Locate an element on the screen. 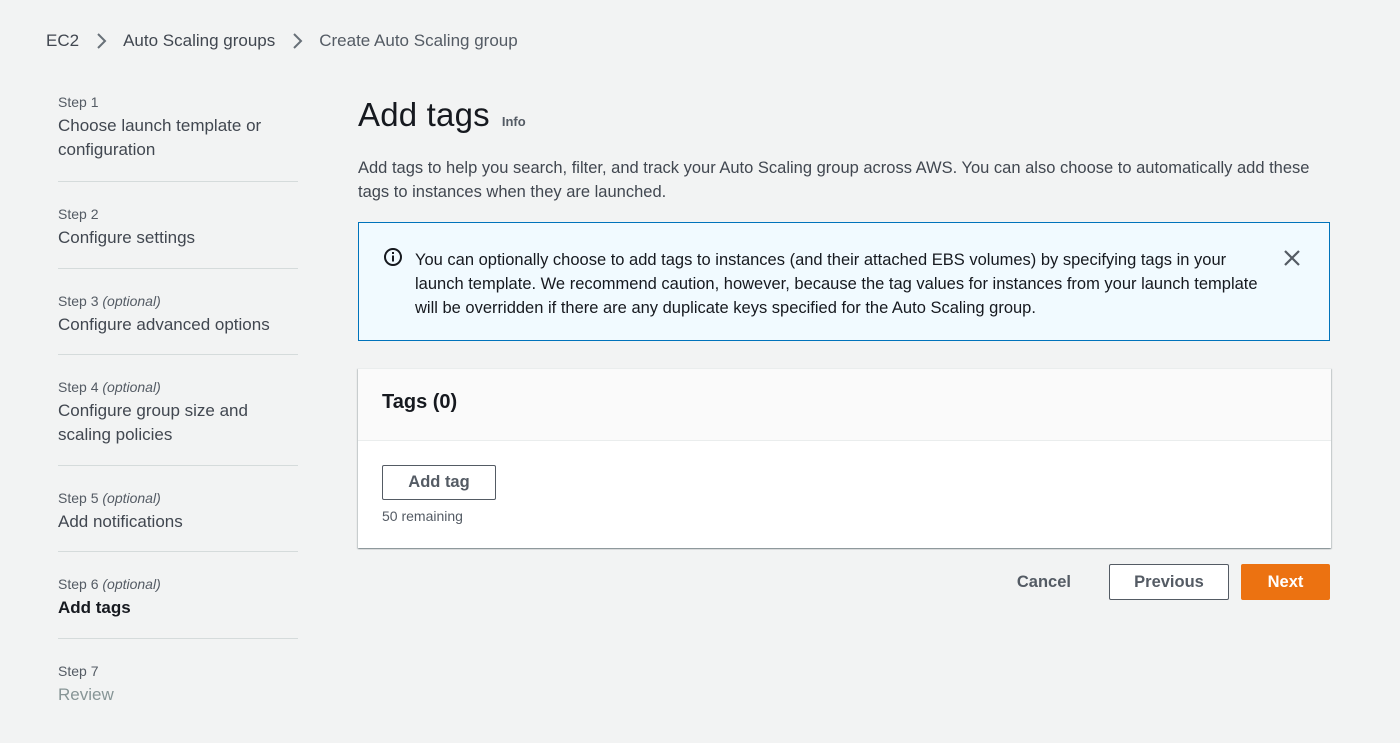  step-6: Step 6 (optional) Add tags is located at coordinates (178, 595).